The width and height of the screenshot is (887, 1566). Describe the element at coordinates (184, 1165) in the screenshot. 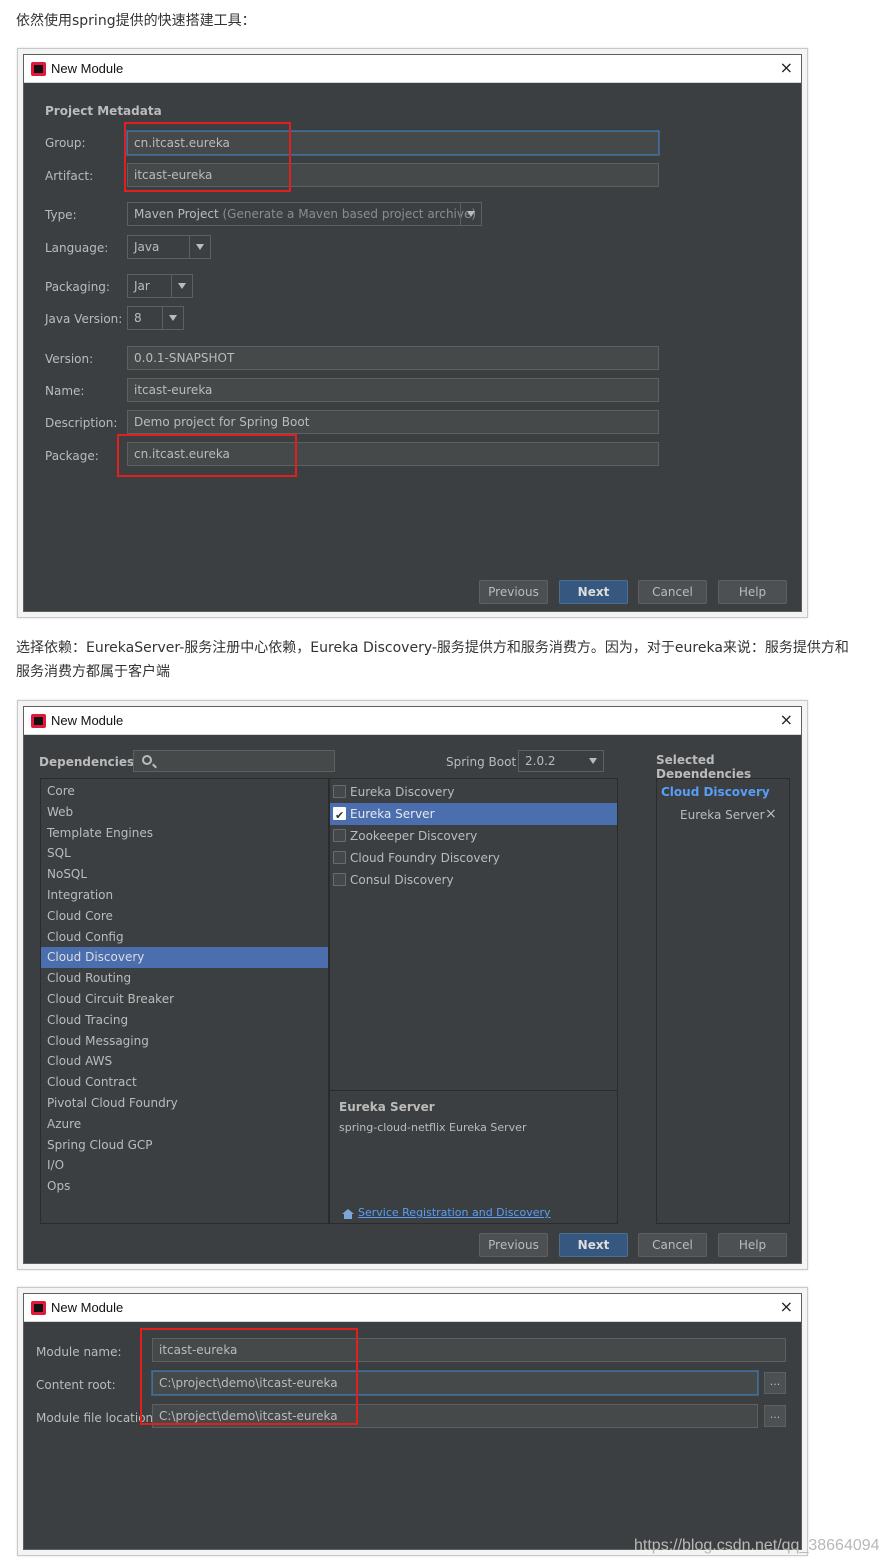

I see `category-item: I/O` at that location.